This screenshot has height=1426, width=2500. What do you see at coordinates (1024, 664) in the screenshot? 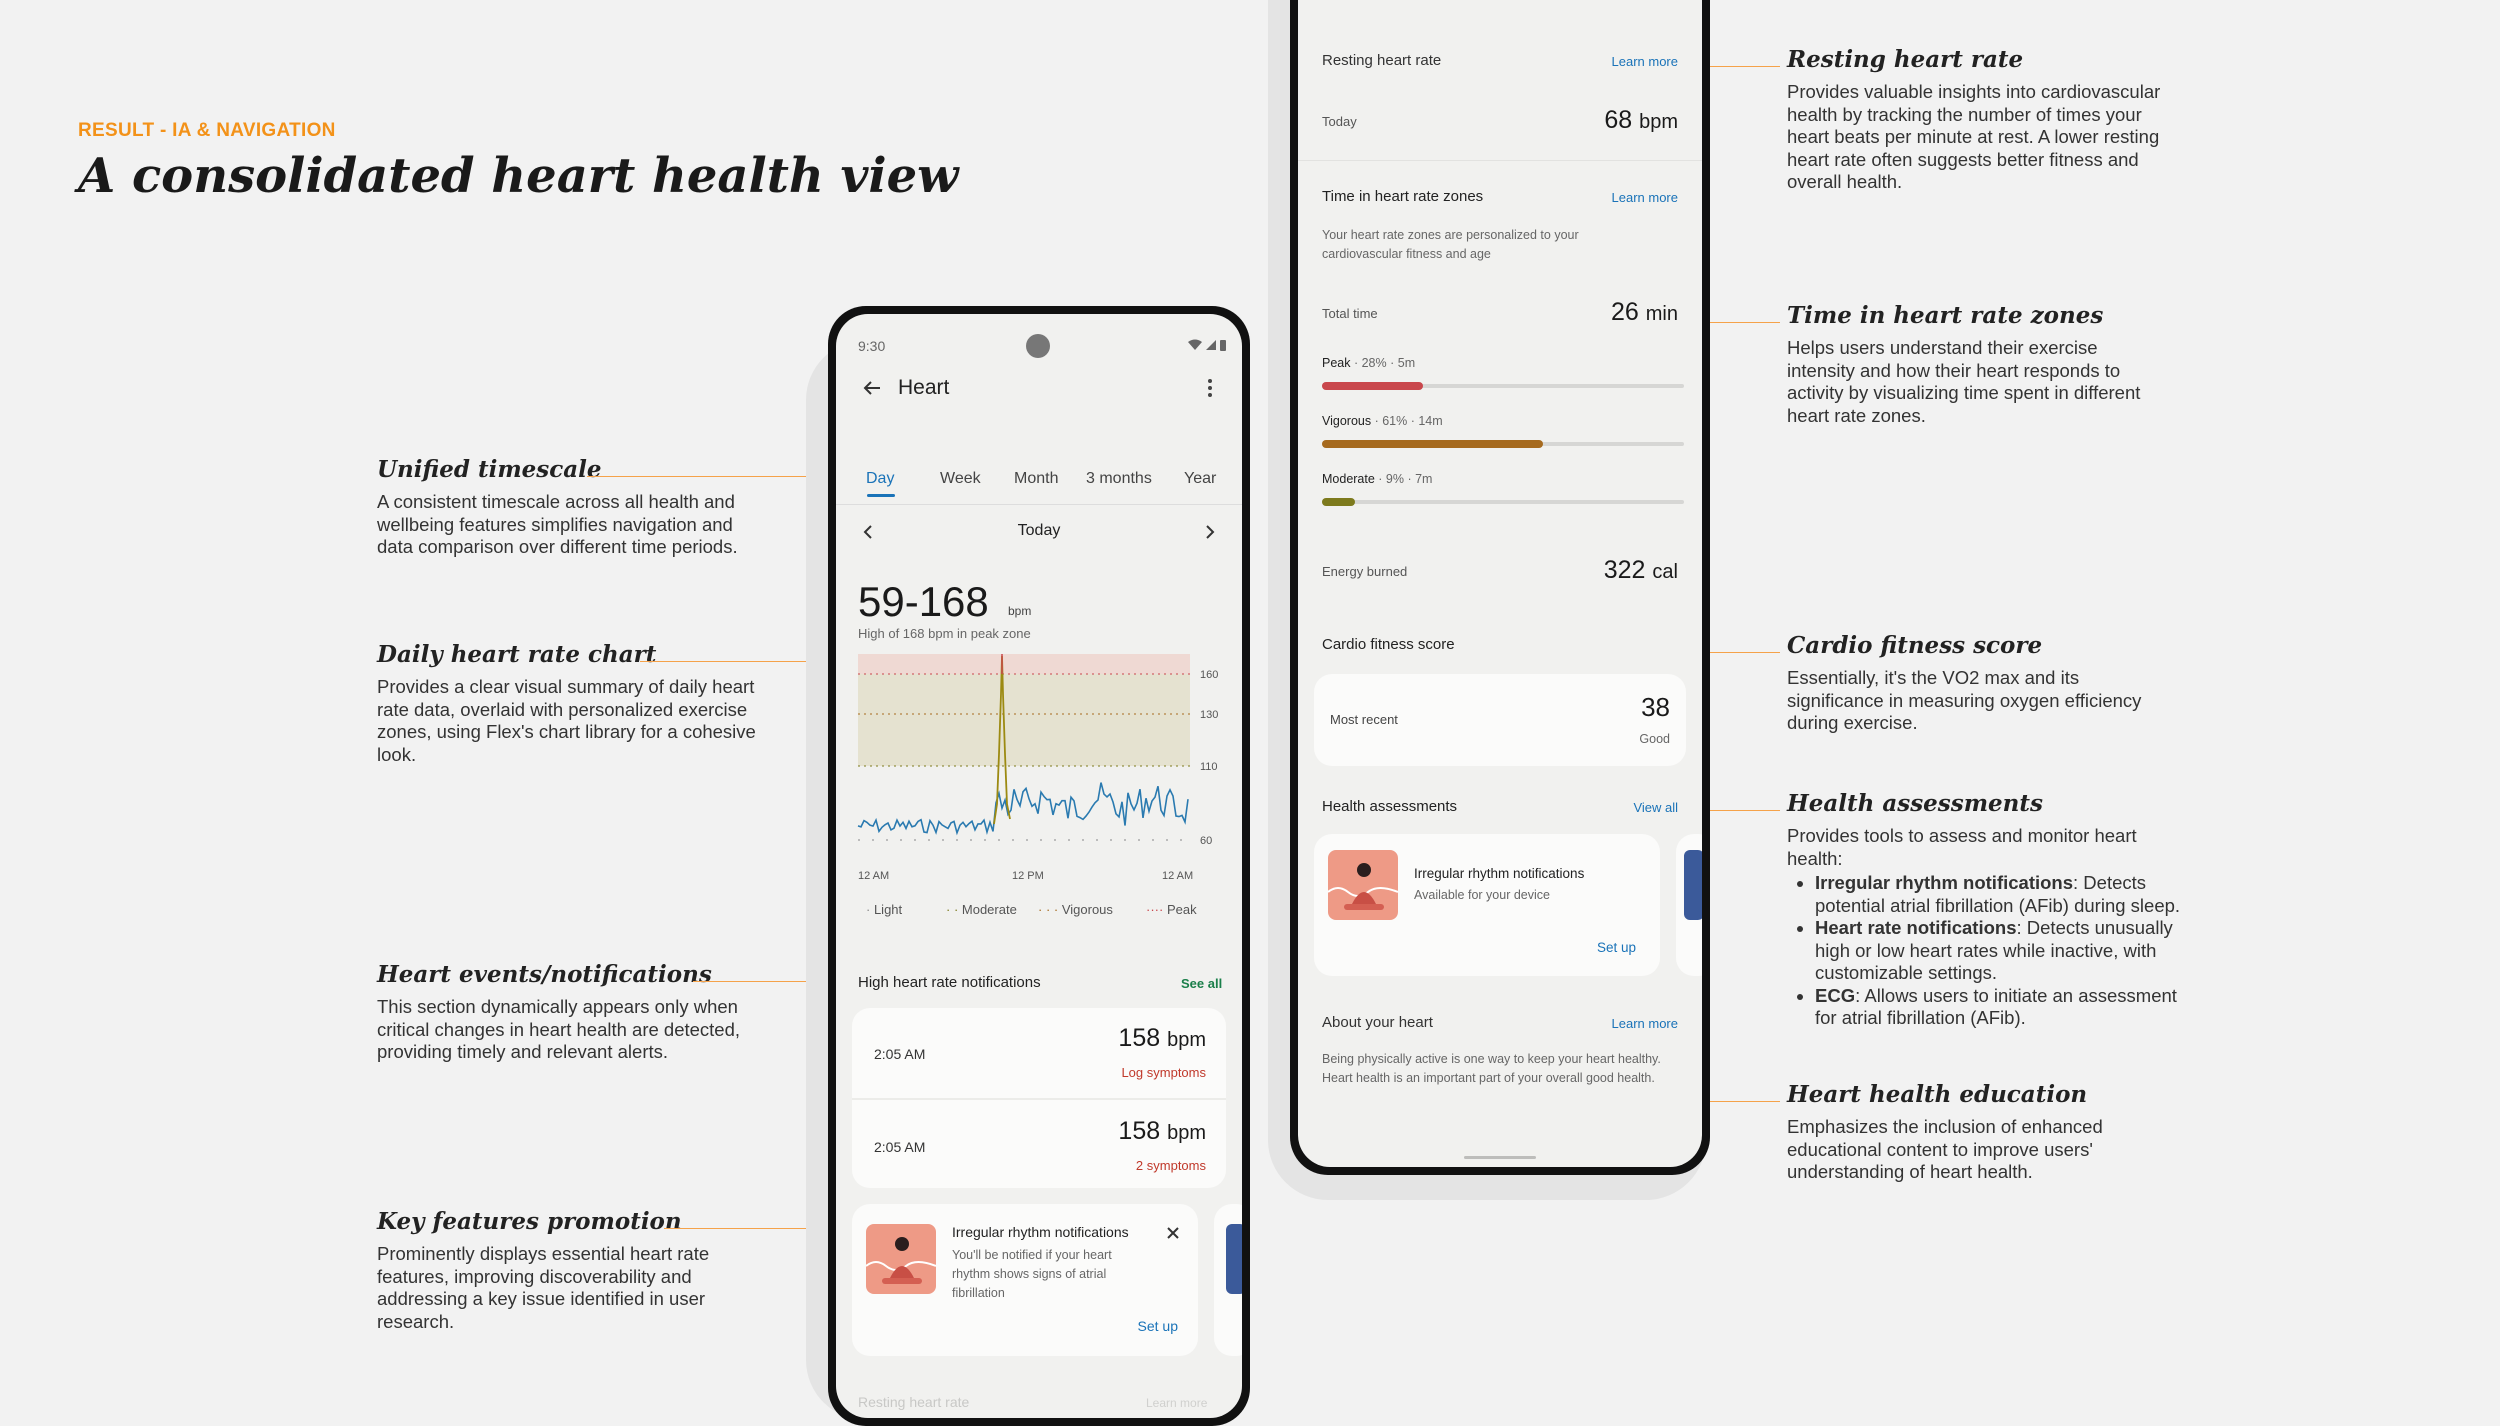
I see `peak-zone-band` at bounding box center [1024, 664].